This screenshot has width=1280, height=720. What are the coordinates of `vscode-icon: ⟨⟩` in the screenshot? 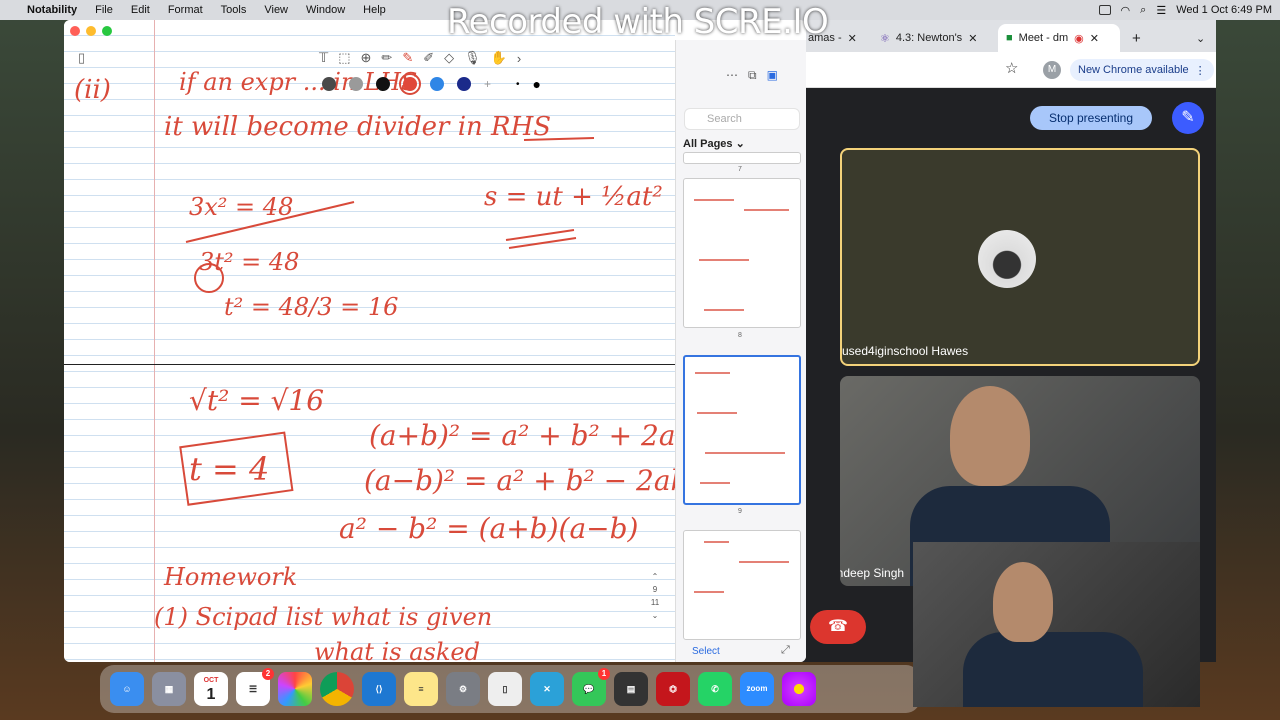 It's located at (379, 689).